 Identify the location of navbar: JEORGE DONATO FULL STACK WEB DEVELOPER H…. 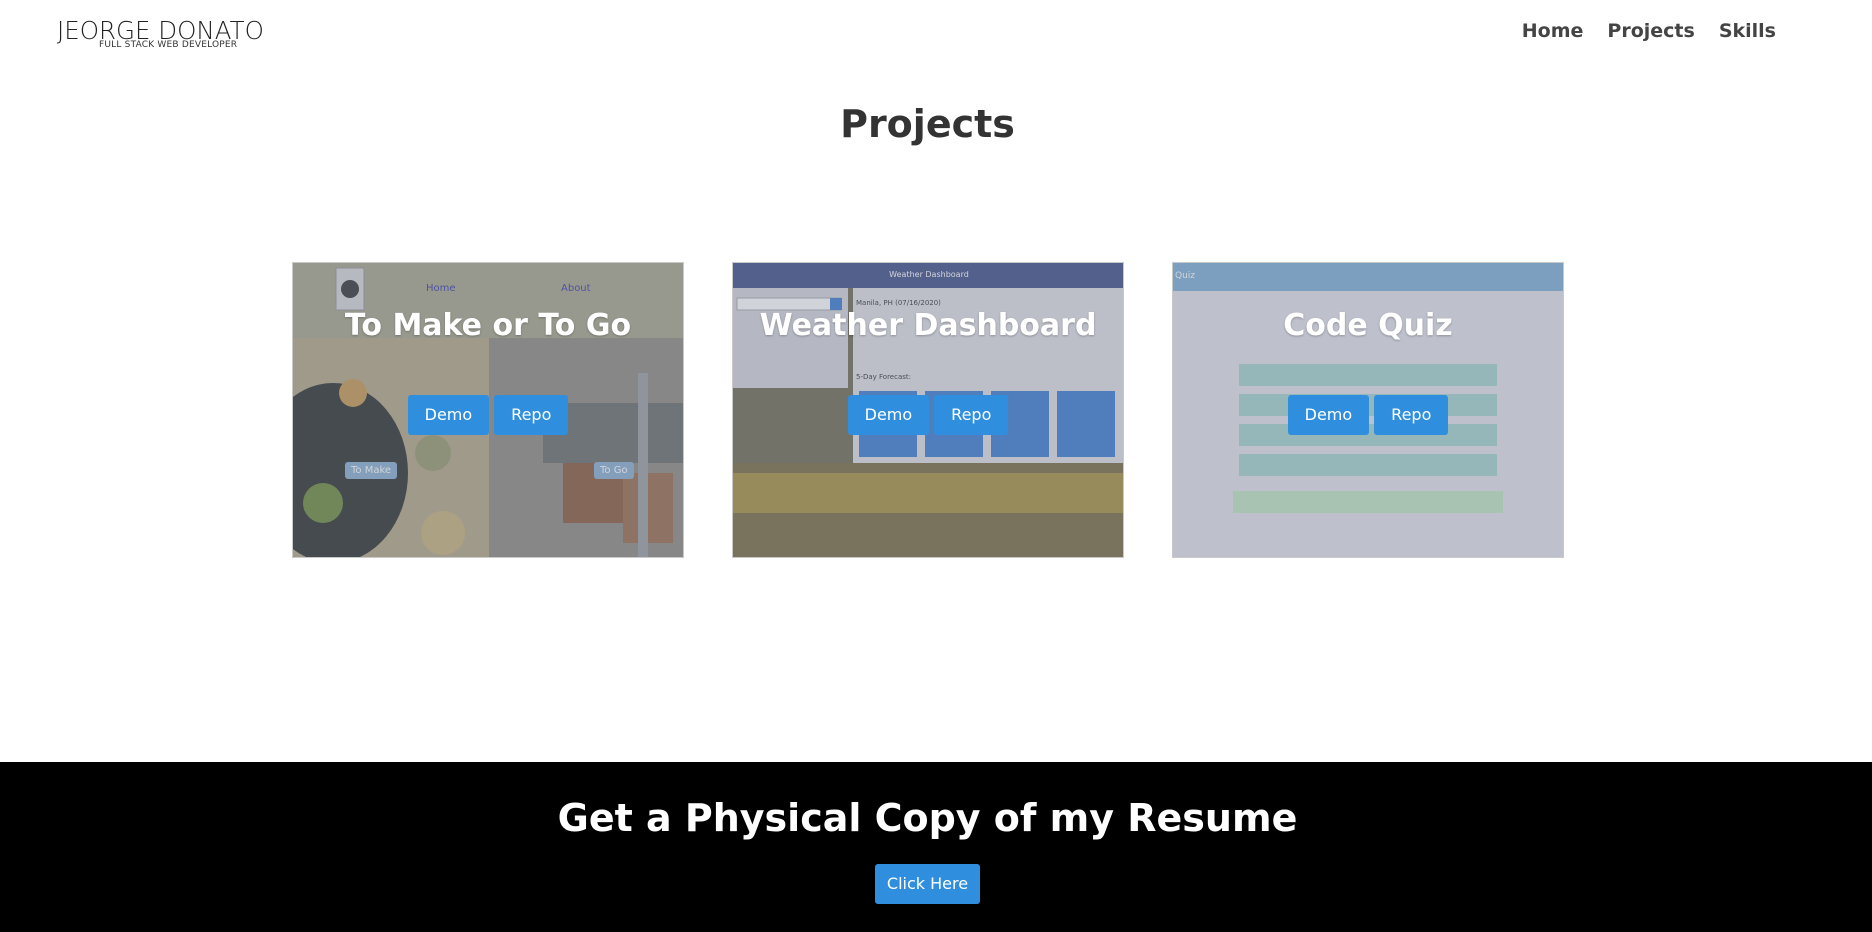
(936, 32).